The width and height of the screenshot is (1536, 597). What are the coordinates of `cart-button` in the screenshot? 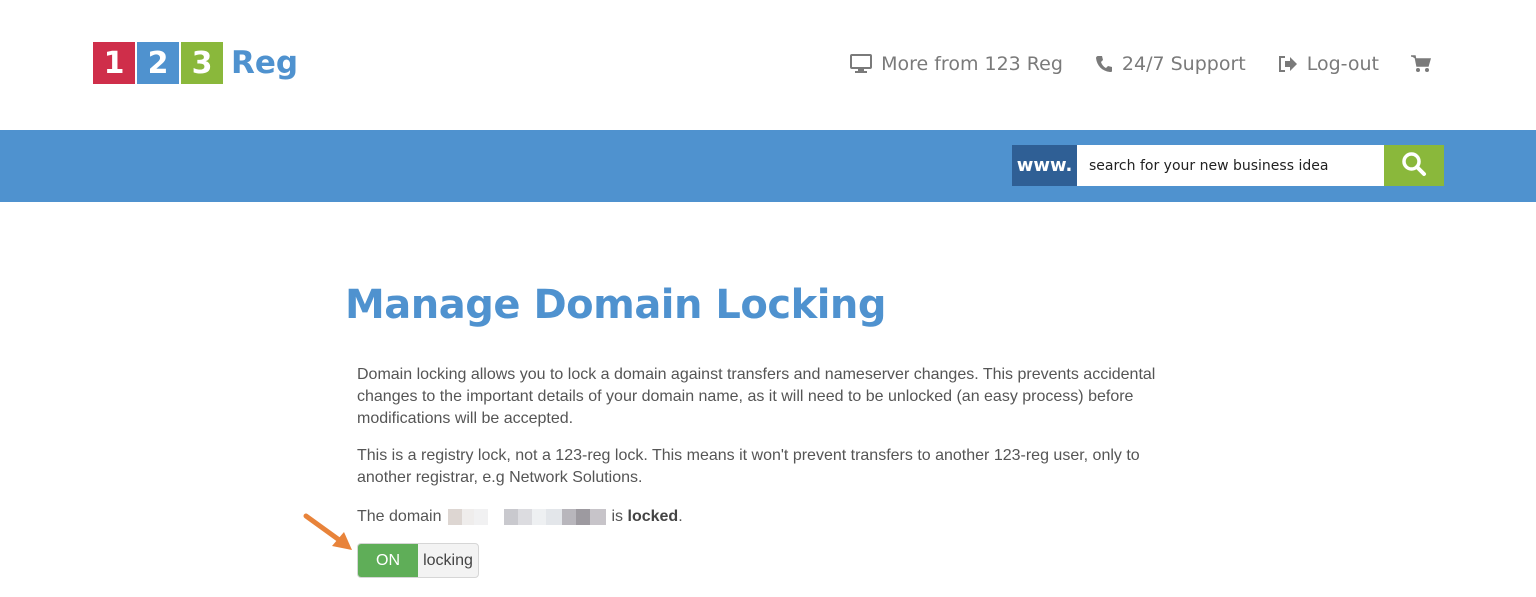 It's located at (1425, 64).